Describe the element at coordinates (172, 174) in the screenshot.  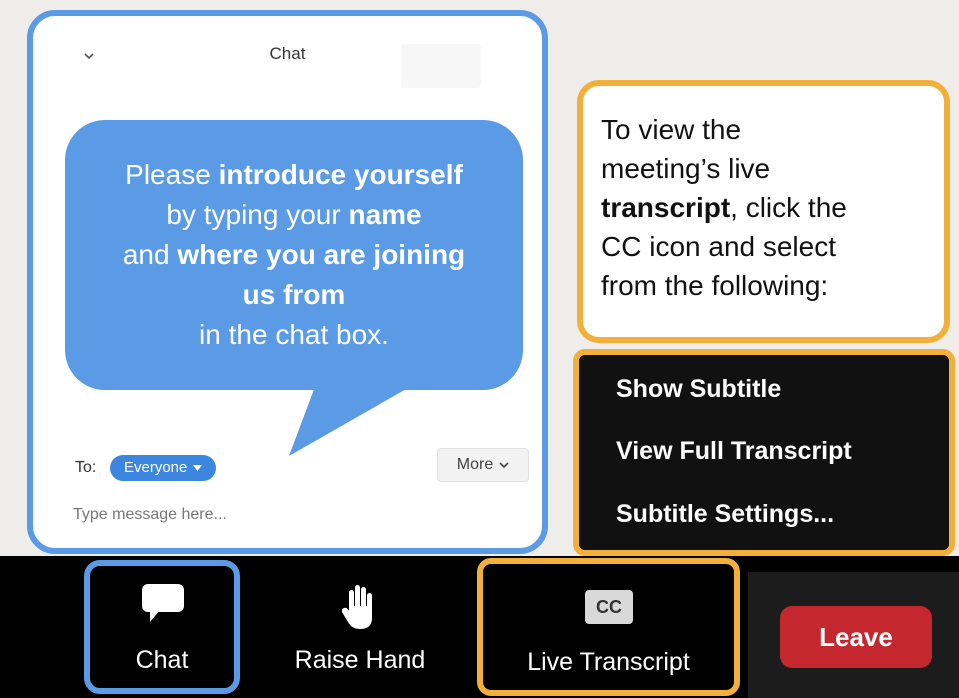
I see `bubble-text-run: Please` at that location.